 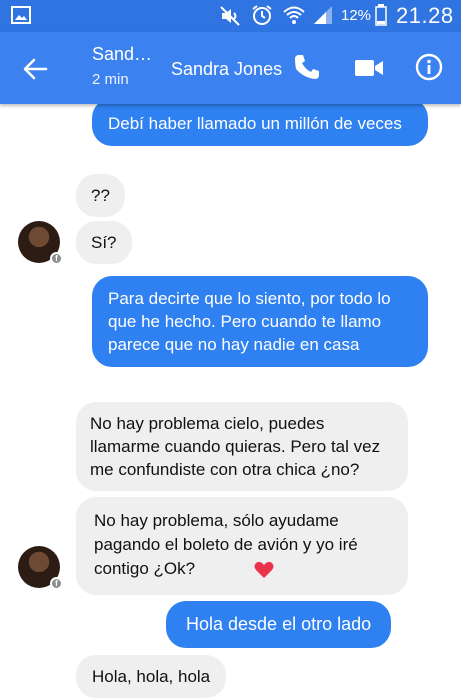 I want to click on message-outgoing: Hola desde el otro lado, so click(x=279, y=624).